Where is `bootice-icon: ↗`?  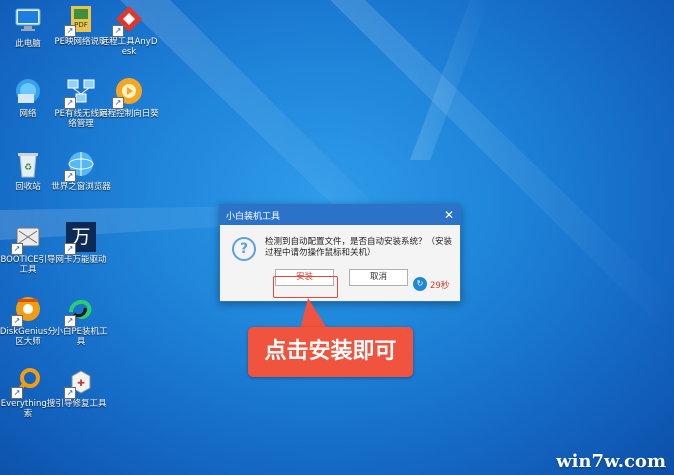 bootice-icon: ↗ is located at coordinates (27, 238).